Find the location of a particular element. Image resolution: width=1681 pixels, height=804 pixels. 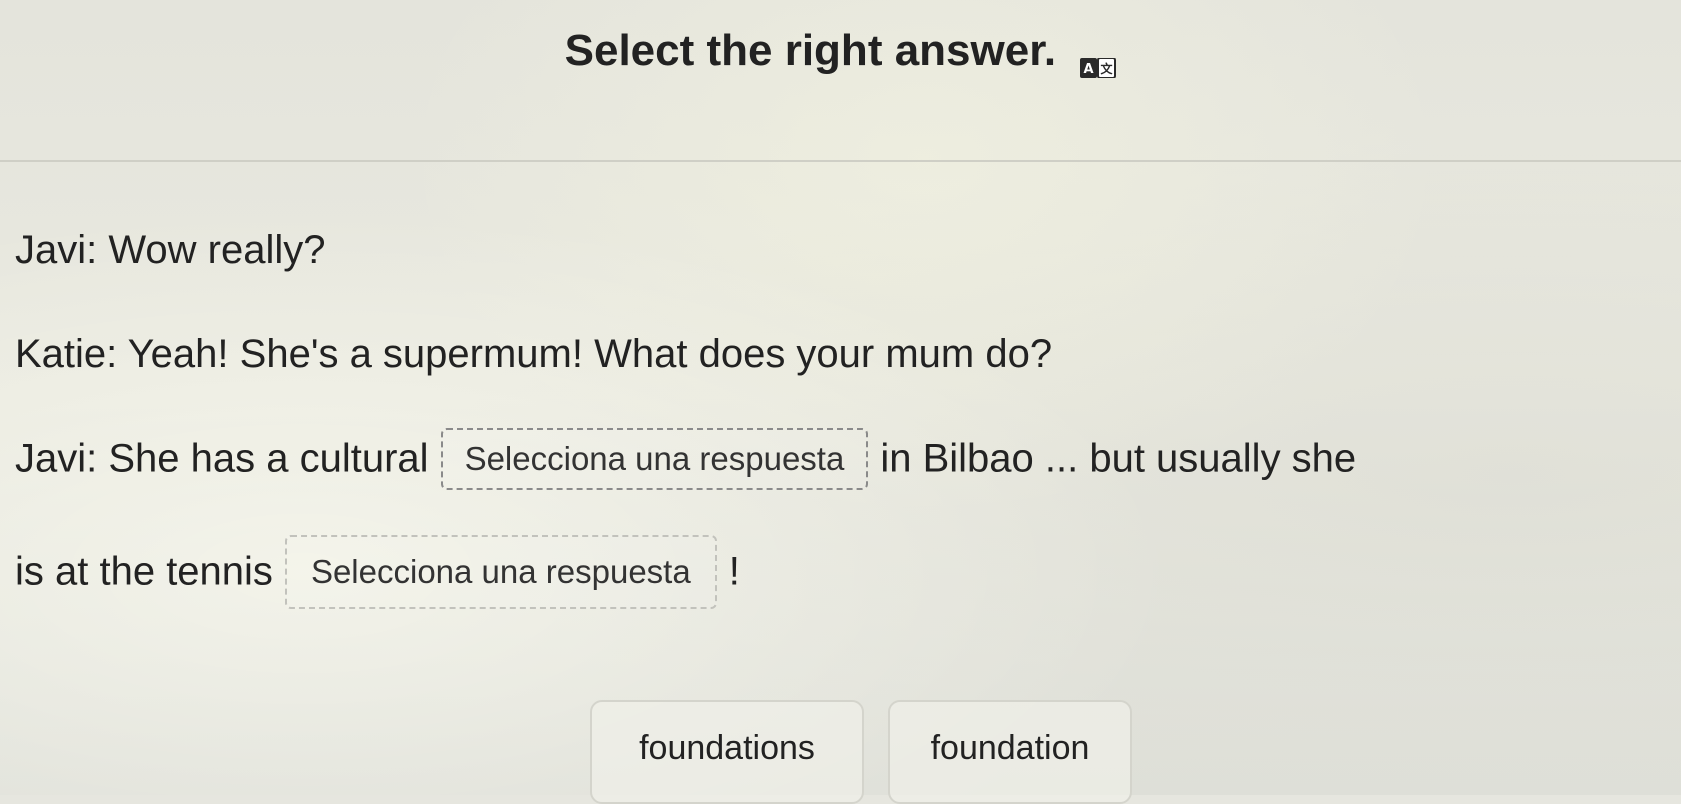

answer-dropdown-2: Selecciona una respuesta is located at coordinates (500, 572).